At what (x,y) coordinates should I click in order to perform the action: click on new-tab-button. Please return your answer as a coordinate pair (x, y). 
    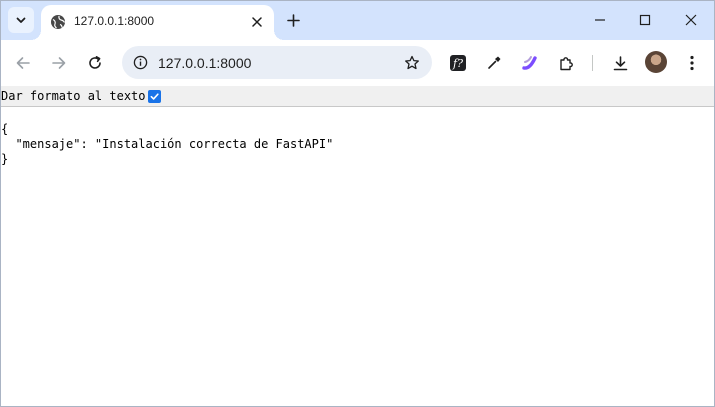
    Looking at the image, I should click on (293, 20).